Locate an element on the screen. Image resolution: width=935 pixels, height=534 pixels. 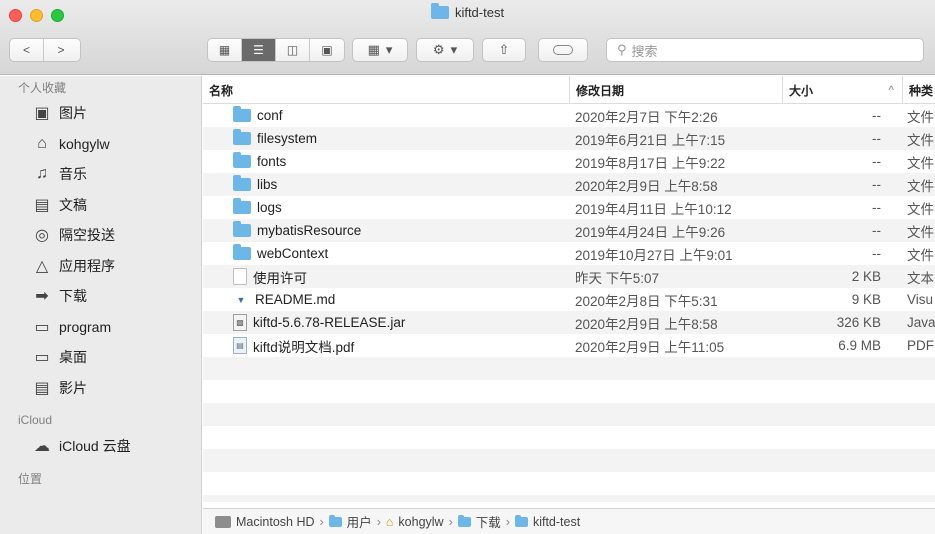
gear-icon: ⚙ is located at coordinates (438, 49).